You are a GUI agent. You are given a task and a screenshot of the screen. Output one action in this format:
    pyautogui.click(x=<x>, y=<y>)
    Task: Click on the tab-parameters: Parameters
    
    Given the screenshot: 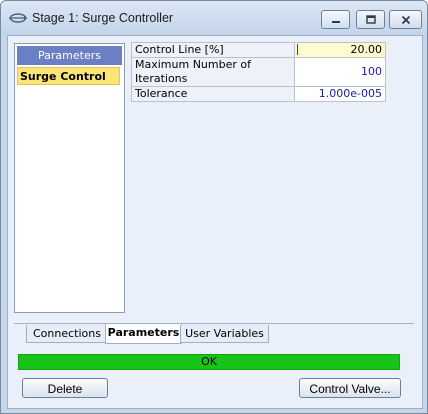 What is the action you would take?
    pyautogui.click(x=143, y=334)
    